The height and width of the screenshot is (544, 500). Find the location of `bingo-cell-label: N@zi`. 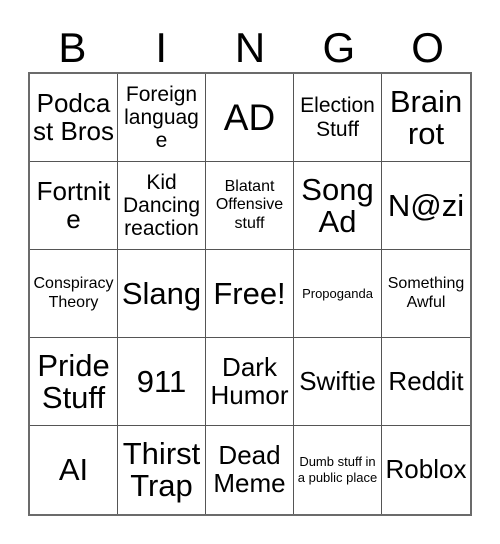

bingo-cell-label: N@zi is located at coordinates (426, 205).